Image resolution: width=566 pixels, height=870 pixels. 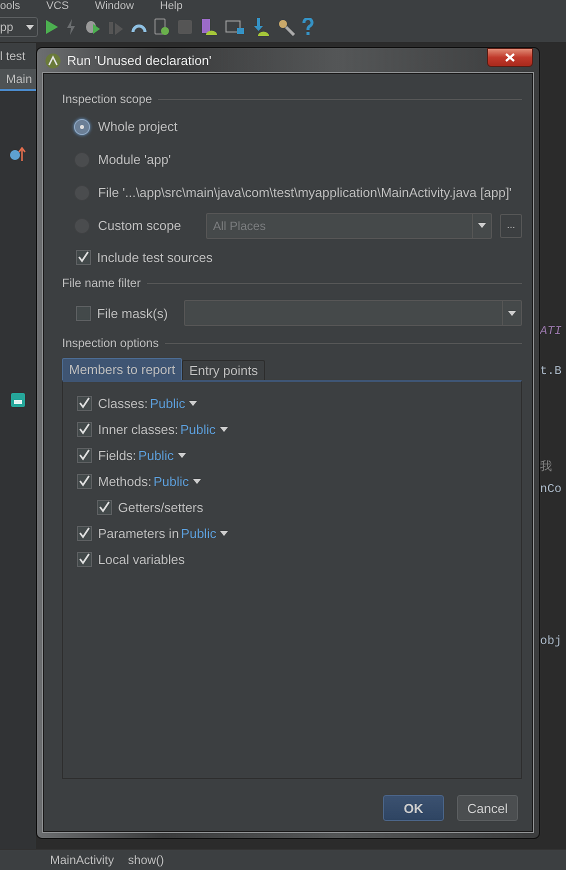 I want to click on checkbox-label: File mask(s), so click(x=132, y=313).